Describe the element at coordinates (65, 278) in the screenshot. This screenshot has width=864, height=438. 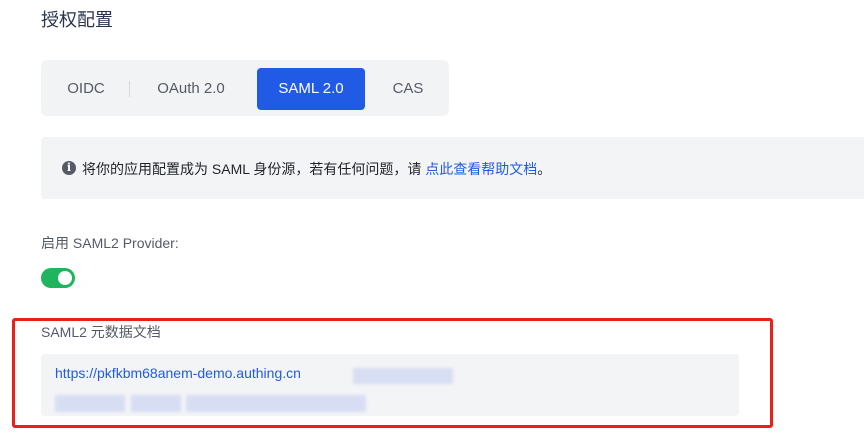
I see `toggle-knob` at that location.